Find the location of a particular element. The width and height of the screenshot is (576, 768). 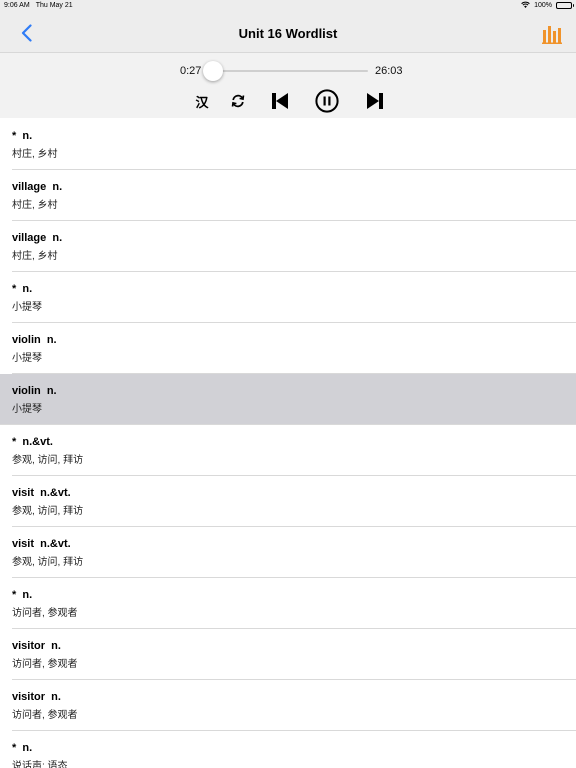

battery-icon is located at coordinates (565, 5).